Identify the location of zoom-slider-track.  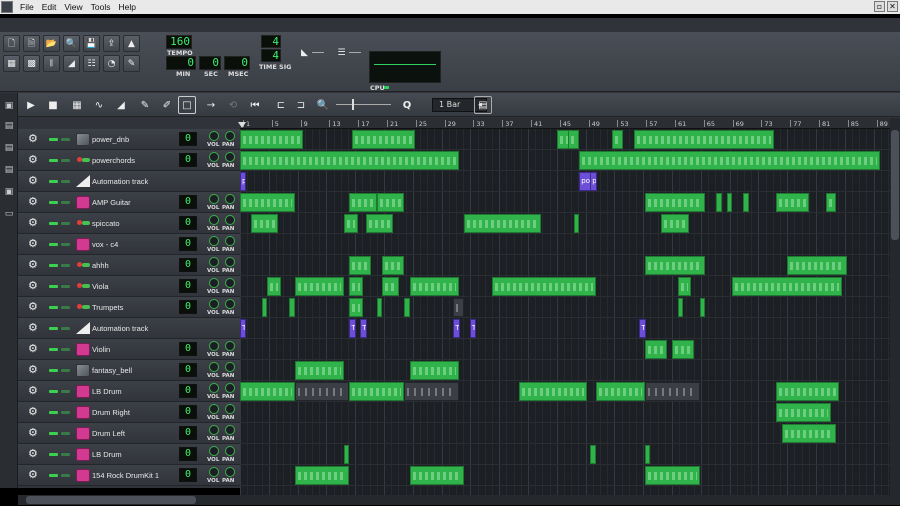
(363, 104).